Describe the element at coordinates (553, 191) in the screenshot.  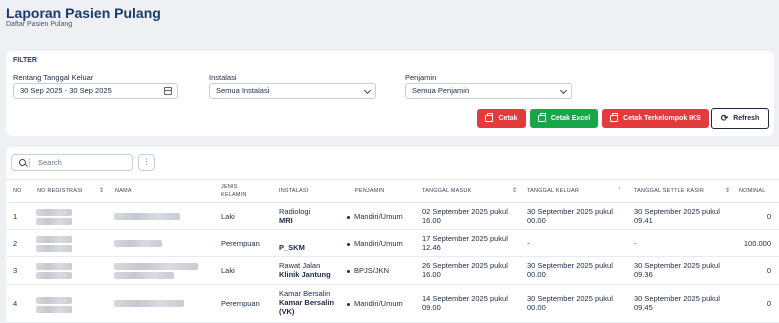
I see `col-tanggal-keluar: TANGGAL KELUAR` at that location.